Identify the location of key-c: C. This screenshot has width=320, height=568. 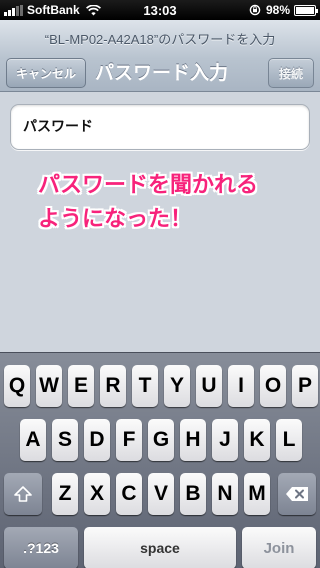
(129, 494).